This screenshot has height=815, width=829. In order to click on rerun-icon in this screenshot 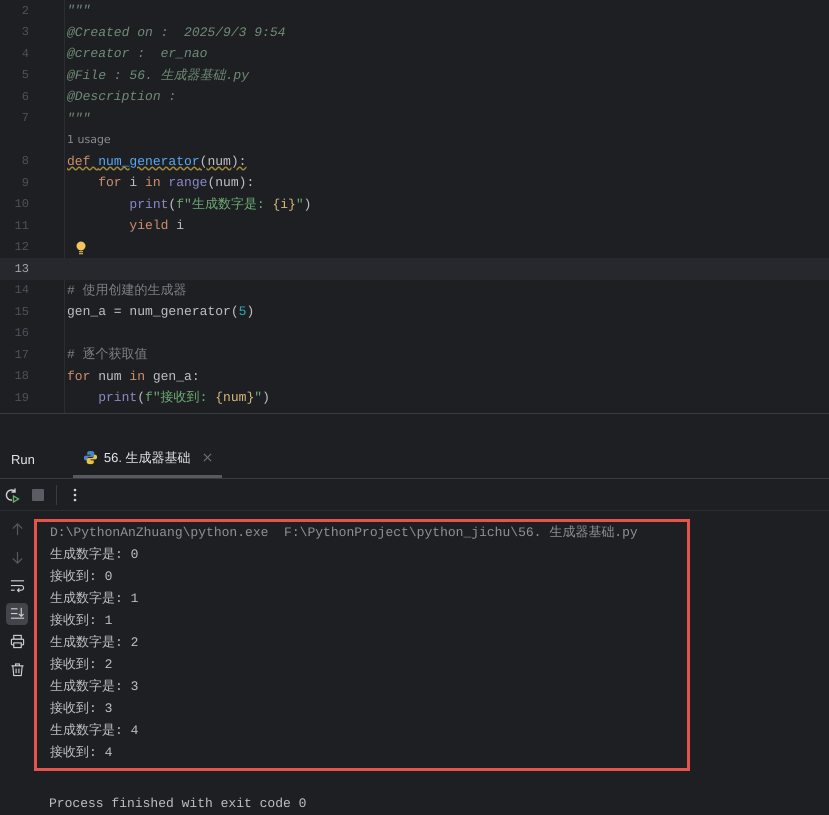, I will do `click(12, 494)`.